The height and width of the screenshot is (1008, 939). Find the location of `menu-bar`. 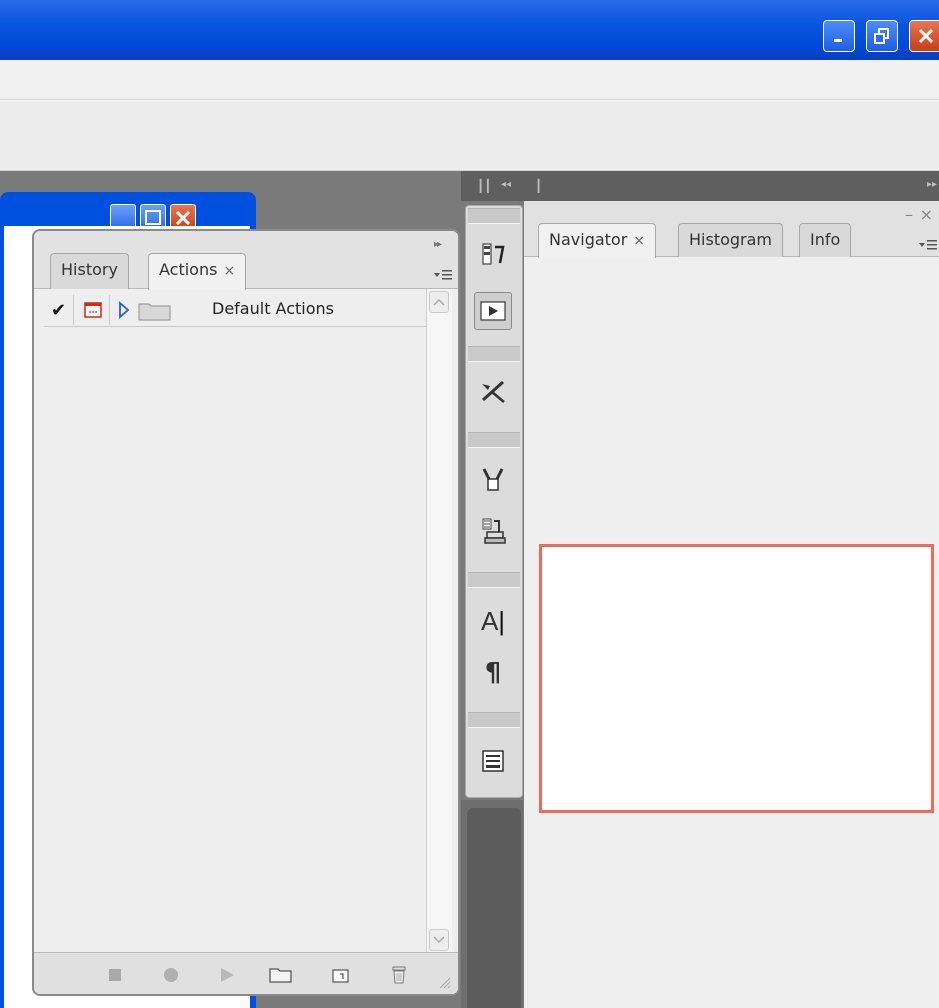

menu-bar is located at coordinates (469, 80).